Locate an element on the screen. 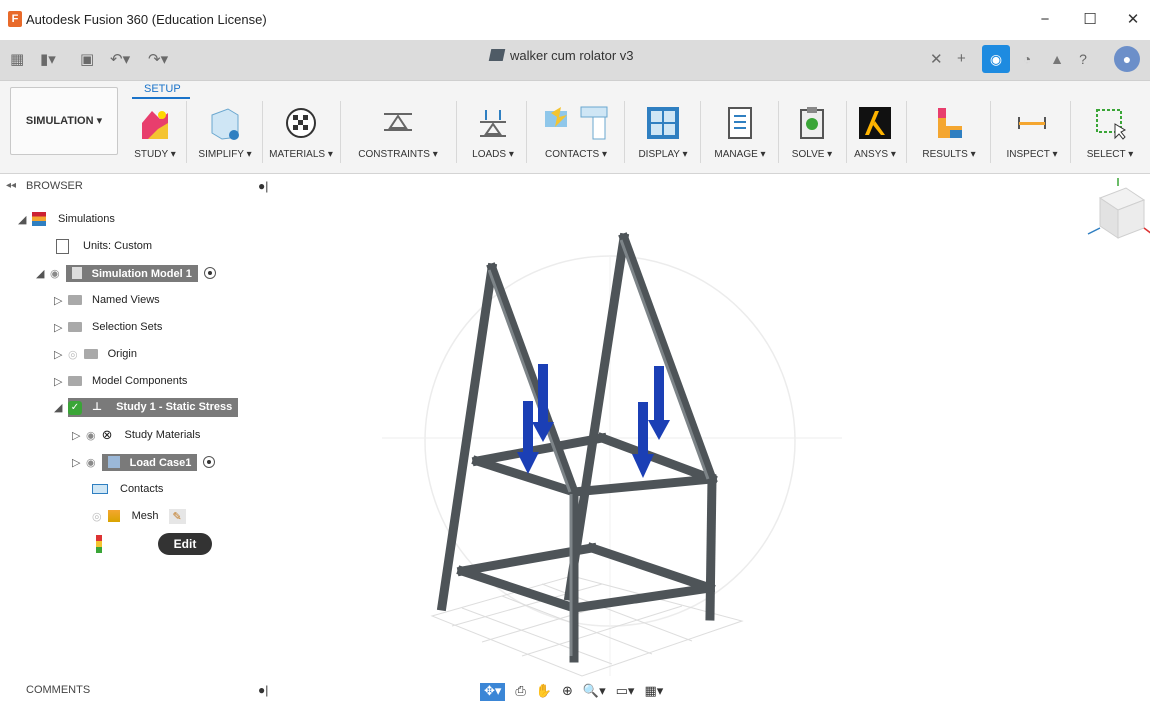 This screenshot has width=1150, height=704. constraints-tool: CONSTRAINTS ▾ is located at coordinates (398, 130).